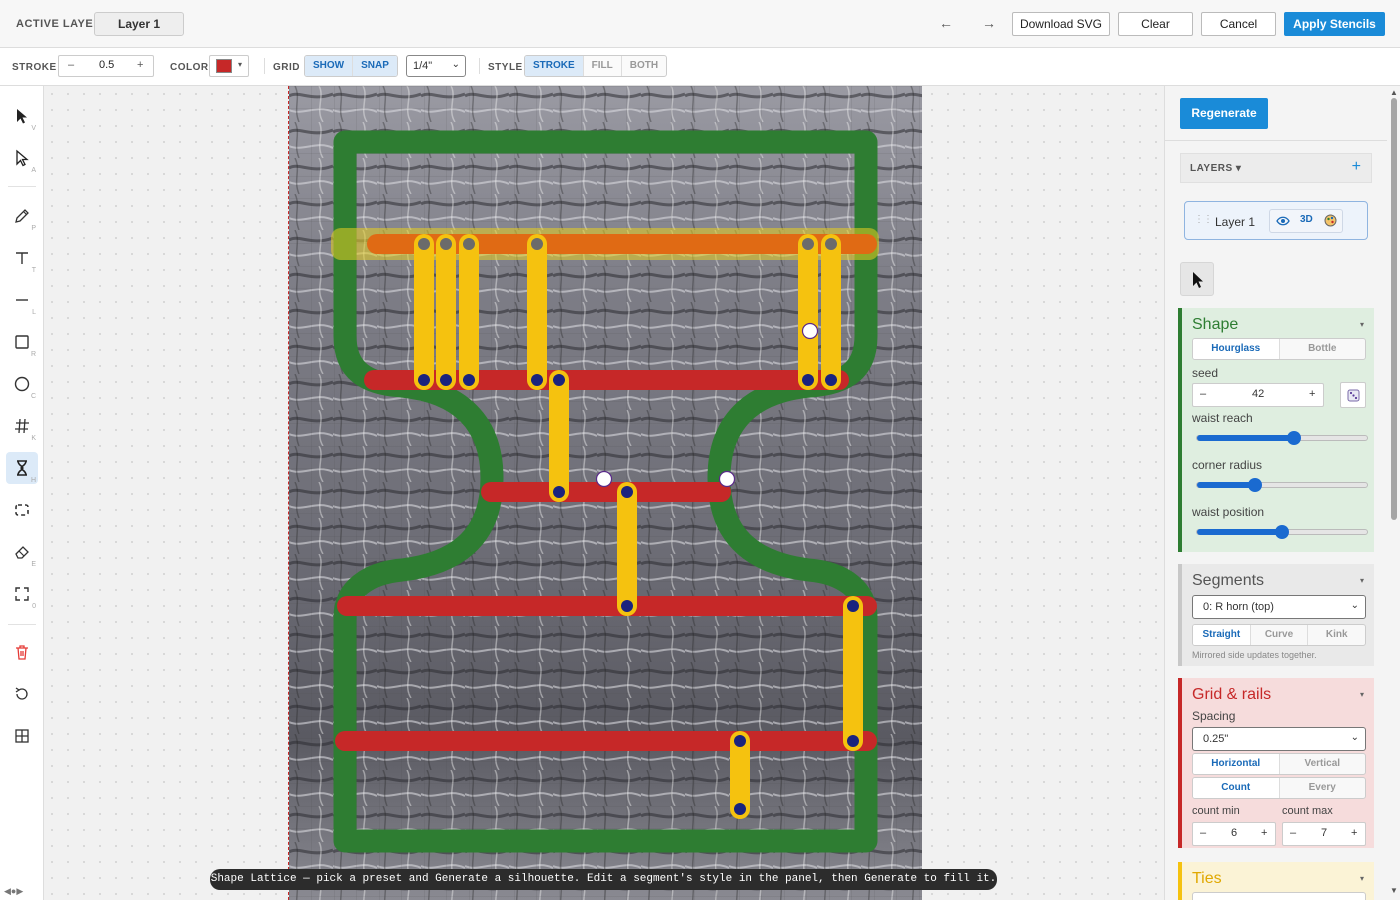  Describe the element at coordinates (22, 426) in the screenshot. I see `grid-tool: K` at that location.